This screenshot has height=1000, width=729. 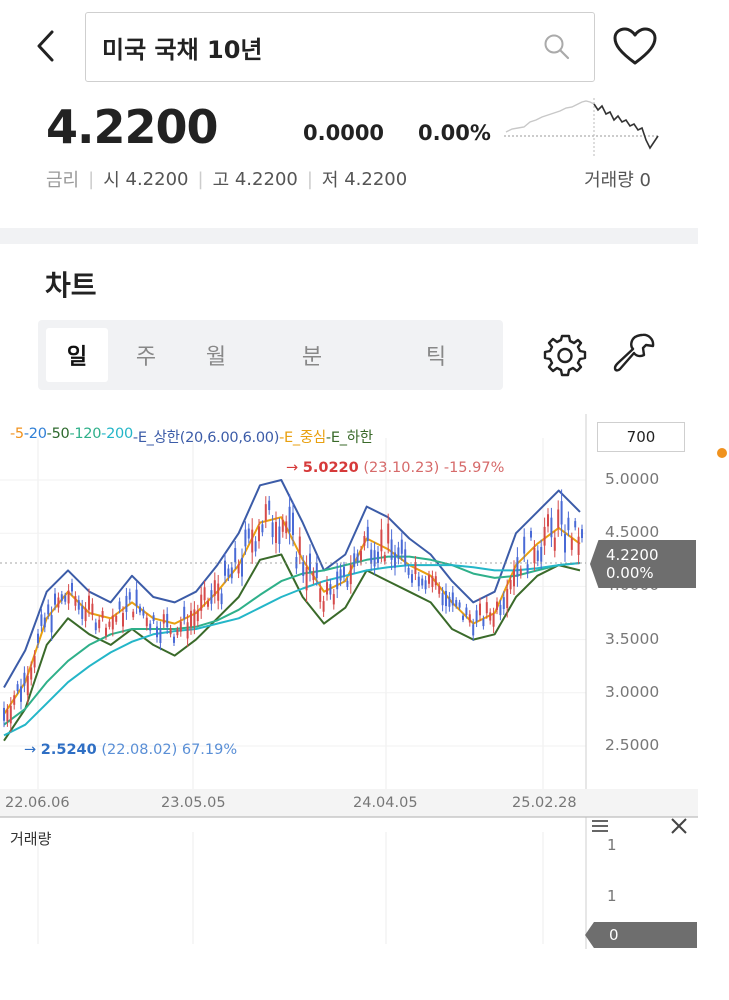 What do you see at coordinates (193, 803) in the screenshot?
I see `x-tick-label: 23.05.05` at bounding box center [193, 803].